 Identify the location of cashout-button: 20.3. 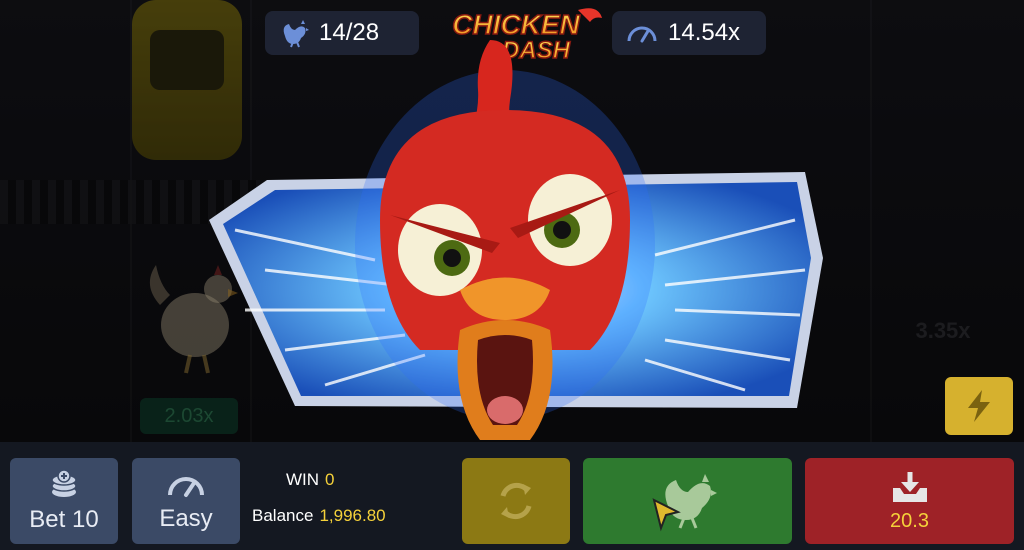
(909, 501).